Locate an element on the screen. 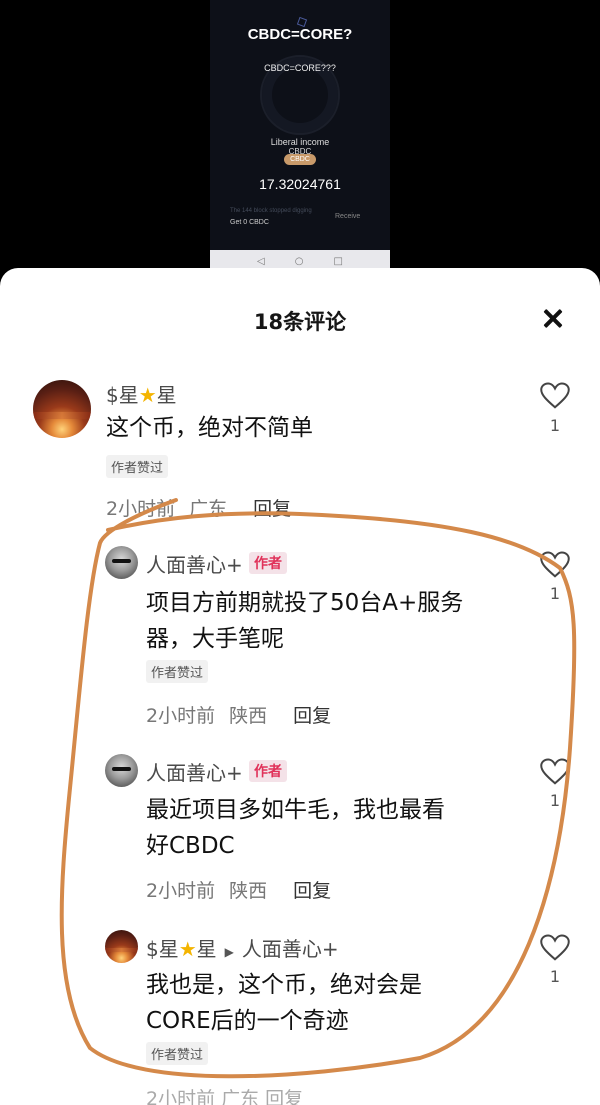 The image size is (600, 1105). preview-currency-pill: CBDC is located at coordinates (300, 159).